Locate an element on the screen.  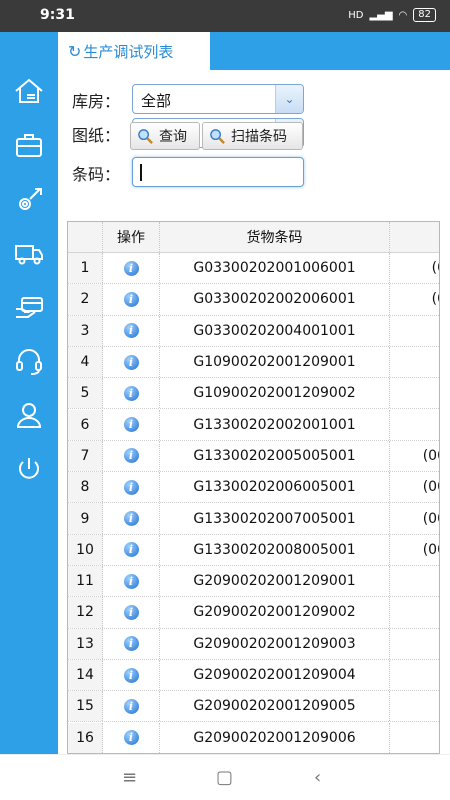
table-row: 15 i G20900202001209005 is located at coordinates (253, 707).